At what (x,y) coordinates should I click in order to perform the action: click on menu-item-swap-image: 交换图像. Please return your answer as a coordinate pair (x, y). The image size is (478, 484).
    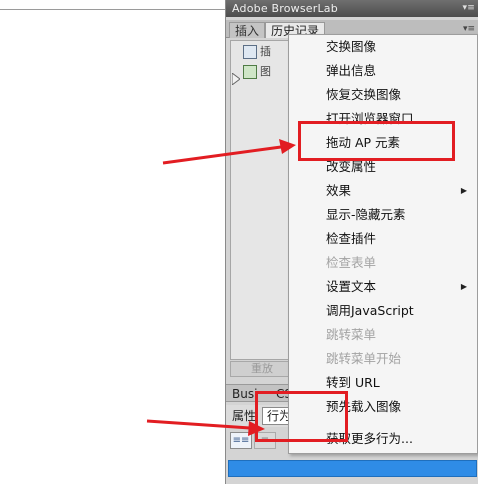
    Looking at the image, I should click on (383, 47).